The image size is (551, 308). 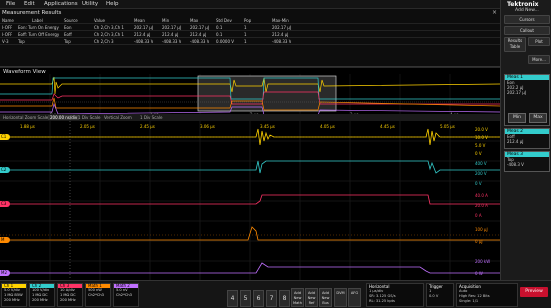 I want to click on acquisition-count: Single: 1/1, so click(x=469, y=301).